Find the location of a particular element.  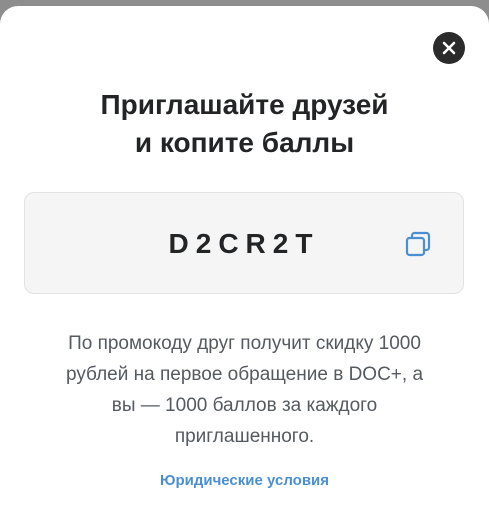

promo-description-line-2: рублей на первое обращение в DOC+, а is located at coordinates (244, 374).